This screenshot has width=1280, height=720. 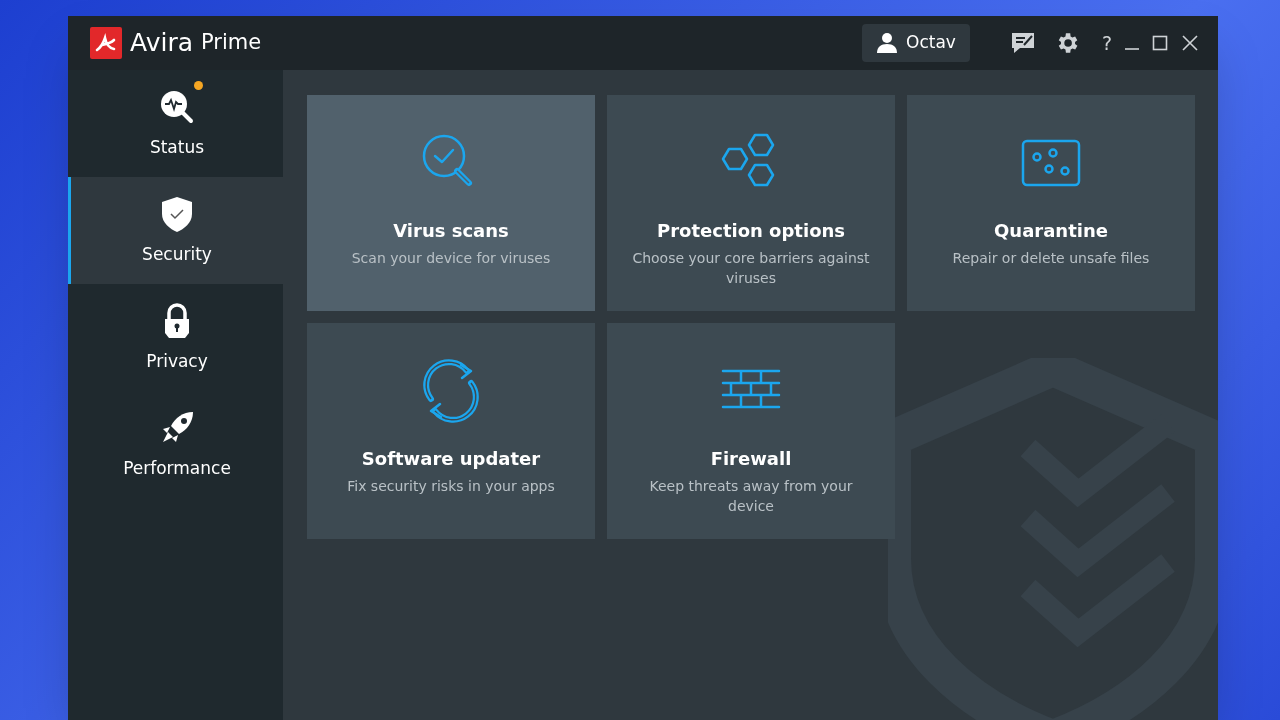 What do you see at coordinates (1051, 258) in the screenshot?
I see `tile-subtitle: Repair or delete unsafe files` at bounding box center [1051, 258].